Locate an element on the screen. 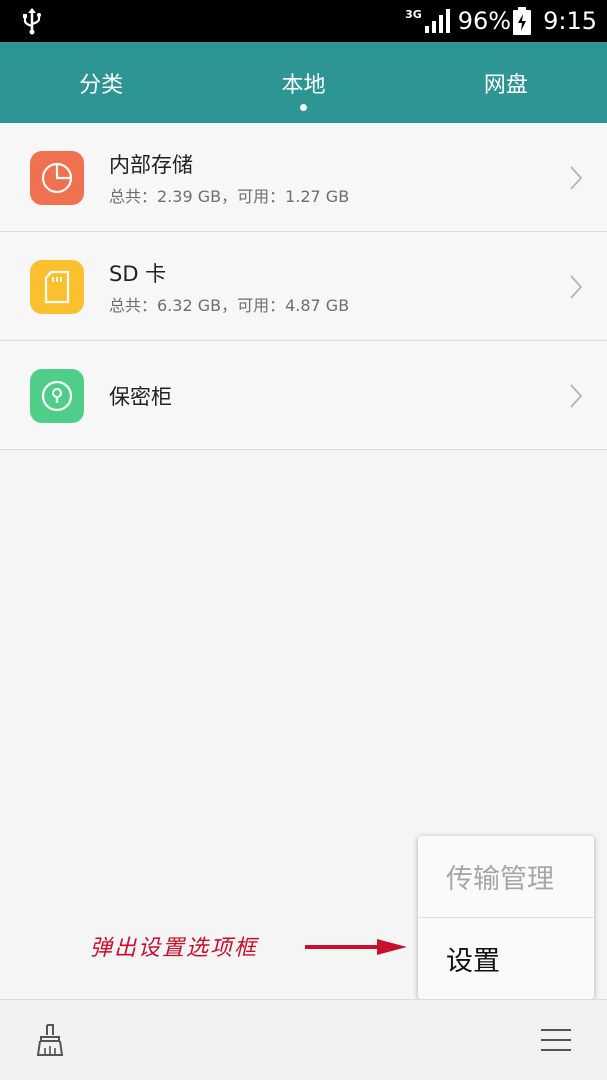  clock: 9:15 is located at coordinates (570, 21).